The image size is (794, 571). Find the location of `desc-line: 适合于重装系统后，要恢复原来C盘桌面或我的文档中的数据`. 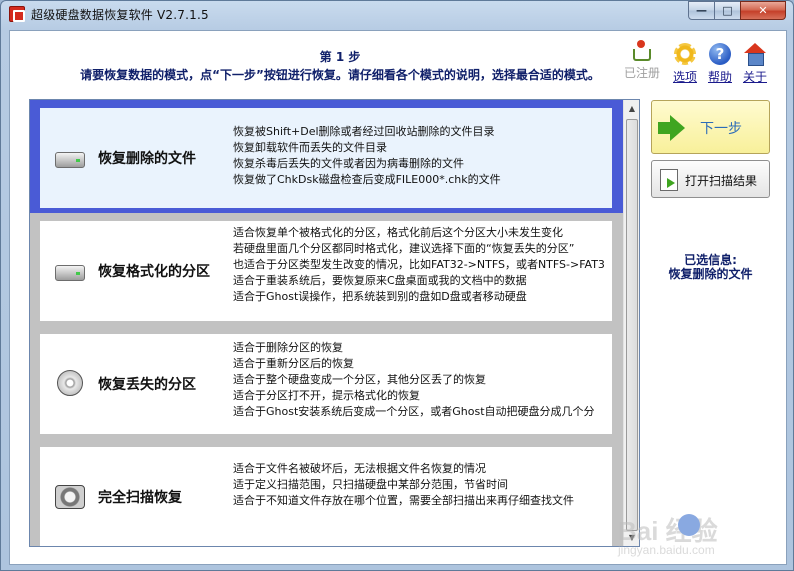

desc-line: 适合于重装系统后，要恢复原来C盘桌面或我的文档中的数据 is located at coordinates (380, 280).